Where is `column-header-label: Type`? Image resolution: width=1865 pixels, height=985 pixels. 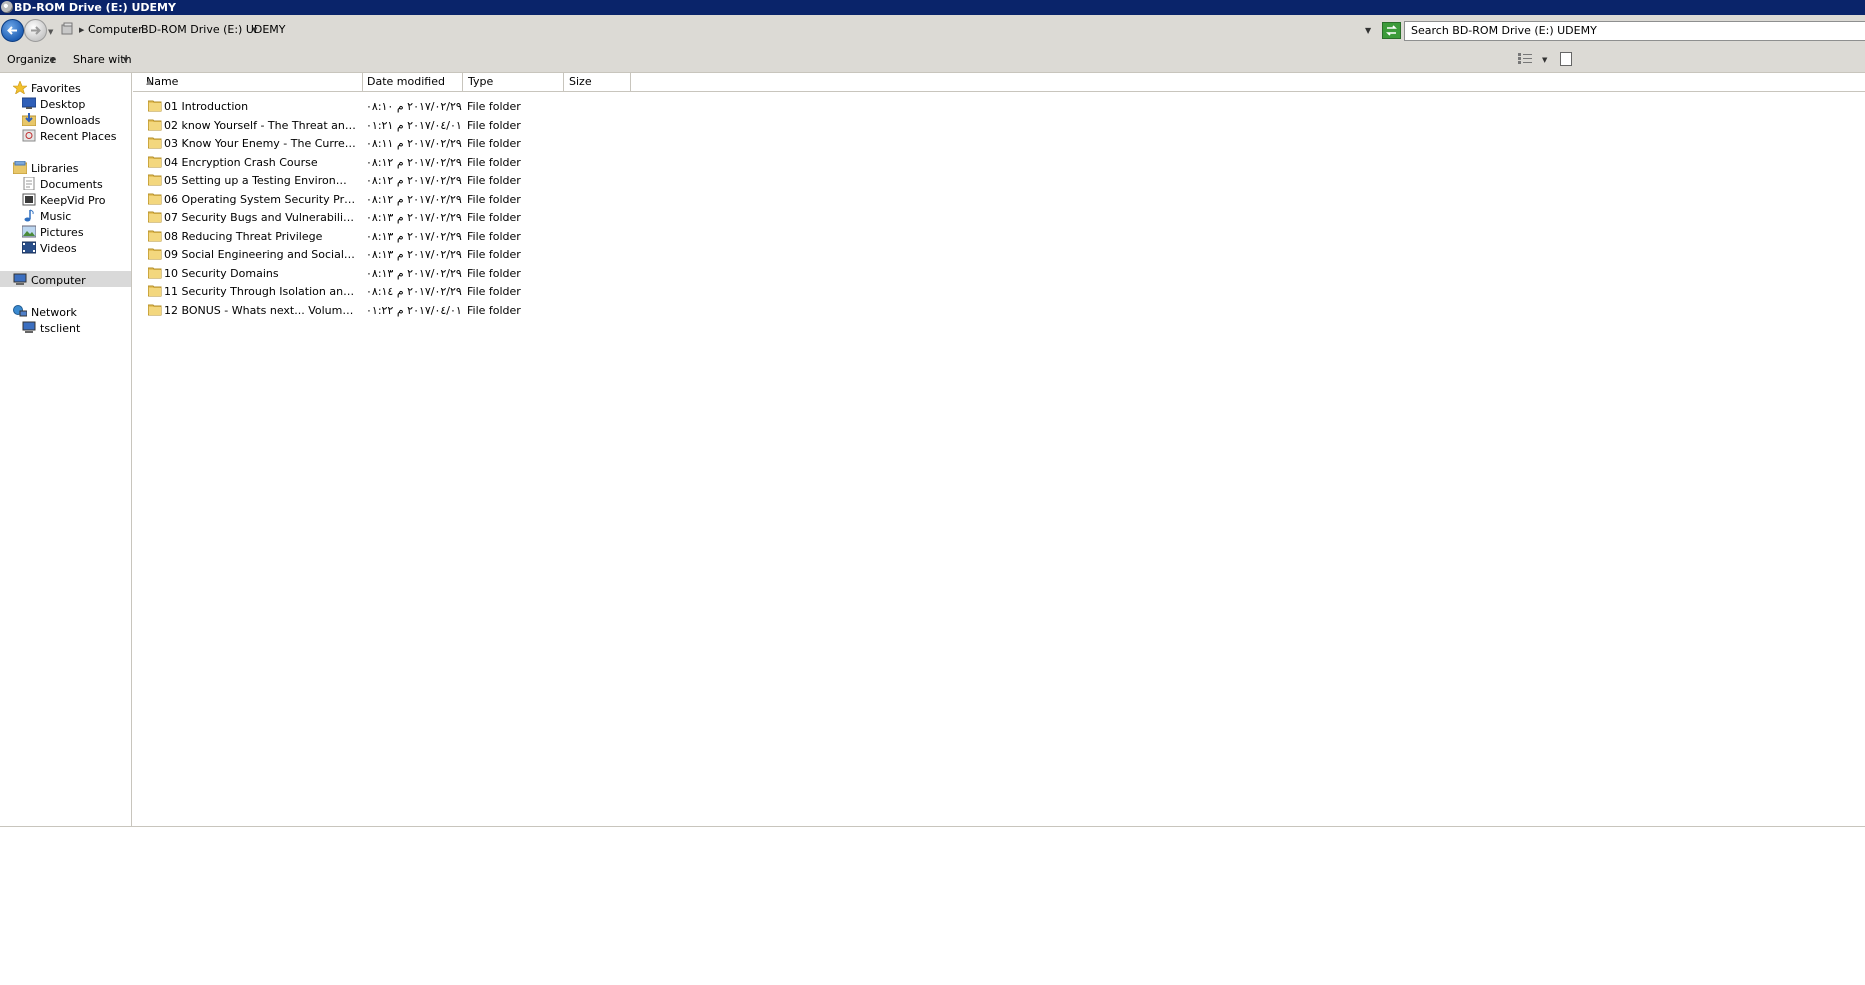 column-header-label: Type is located at coordinates (481, 81).